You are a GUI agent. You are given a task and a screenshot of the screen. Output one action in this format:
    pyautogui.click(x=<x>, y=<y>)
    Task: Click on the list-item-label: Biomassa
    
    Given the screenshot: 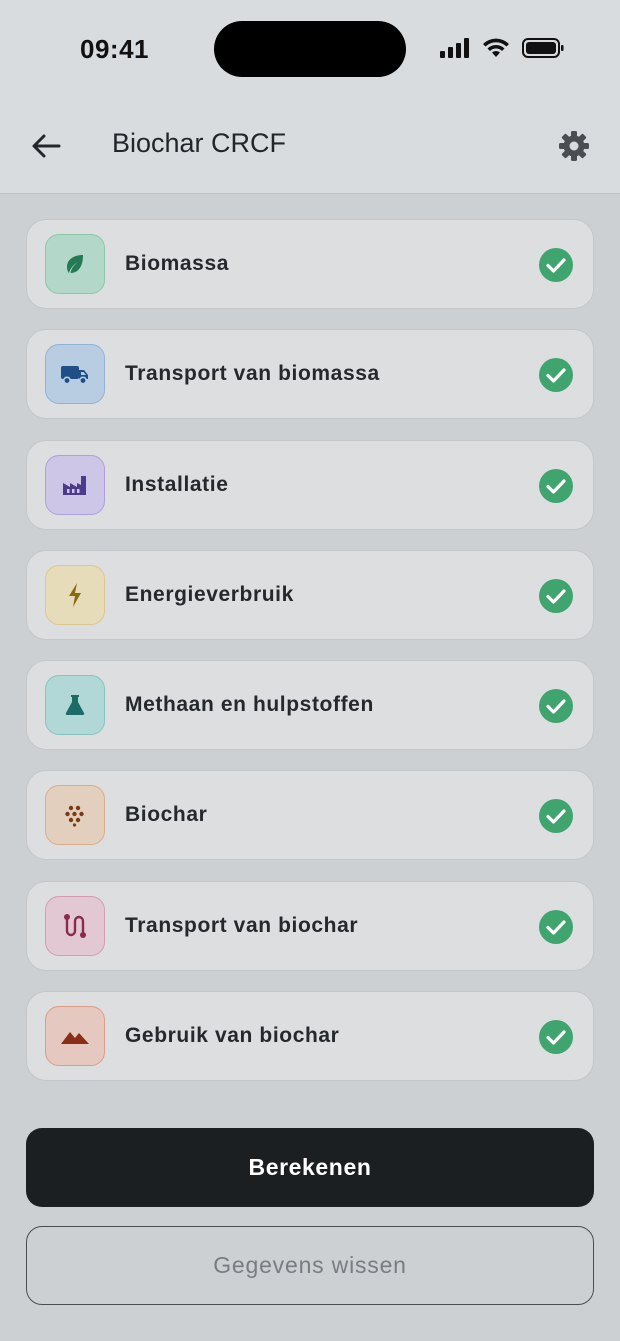 What is the action you would take?
    pyautogui.click(x=177, y=263)
    